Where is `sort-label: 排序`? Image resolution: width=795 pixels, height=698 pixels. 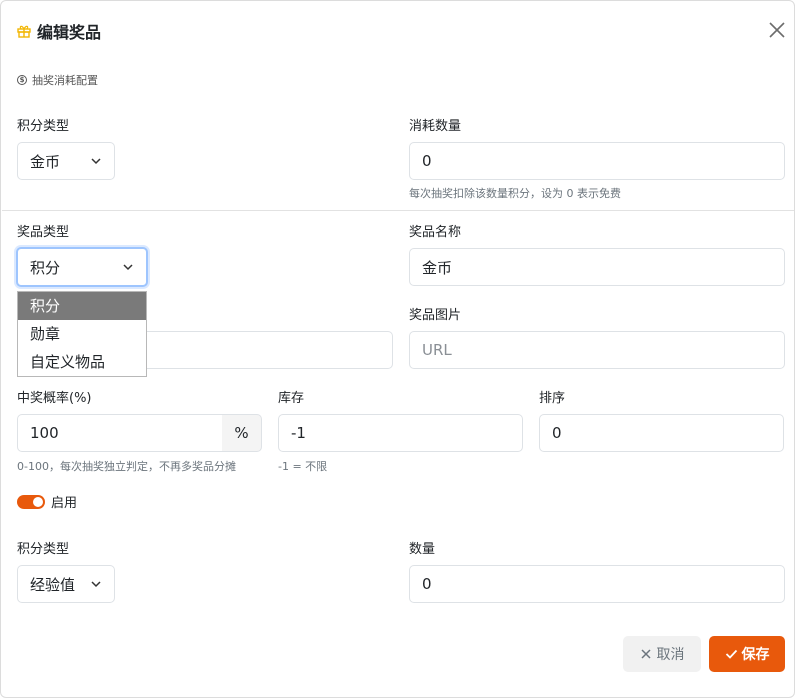 sort-label: 排序 is located at coordinates (552, 398).